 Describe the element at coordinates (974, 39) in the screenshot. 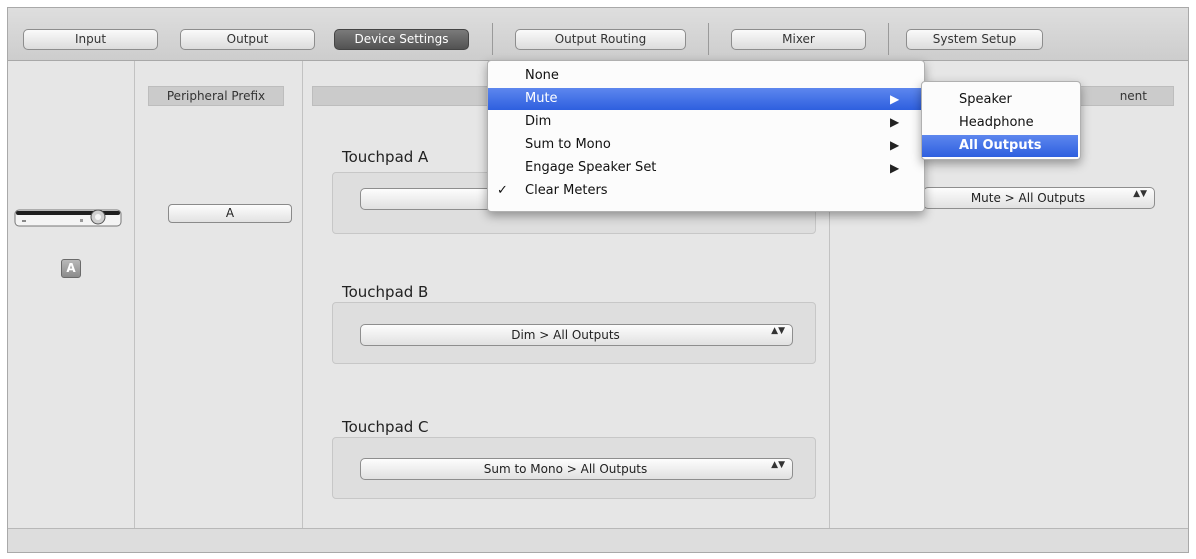

I see `tab-system-setup: System Setup` at that location.